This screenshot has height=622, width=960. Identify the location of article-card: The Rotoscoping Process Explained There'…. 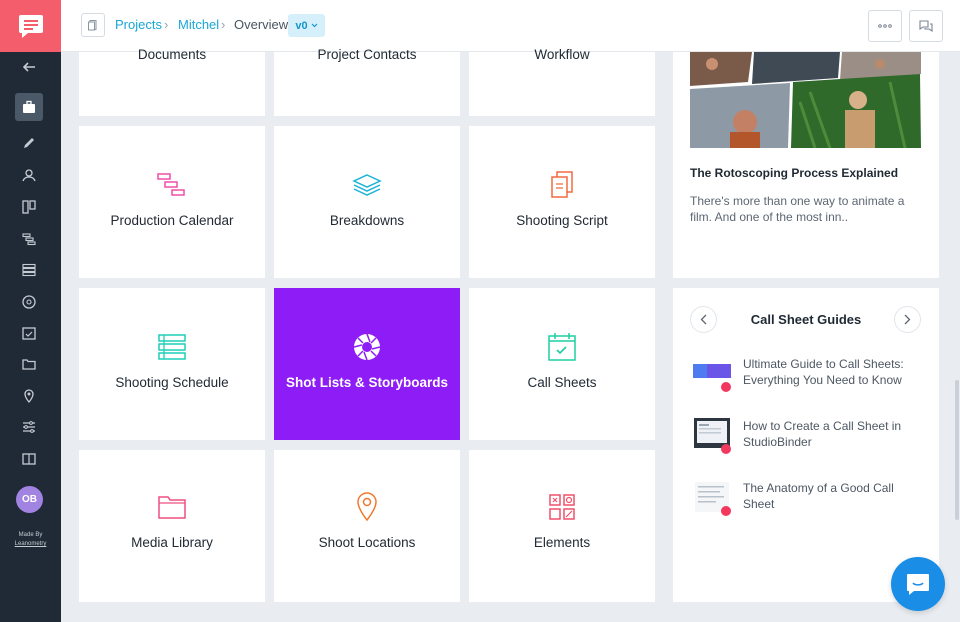
(806, 165).